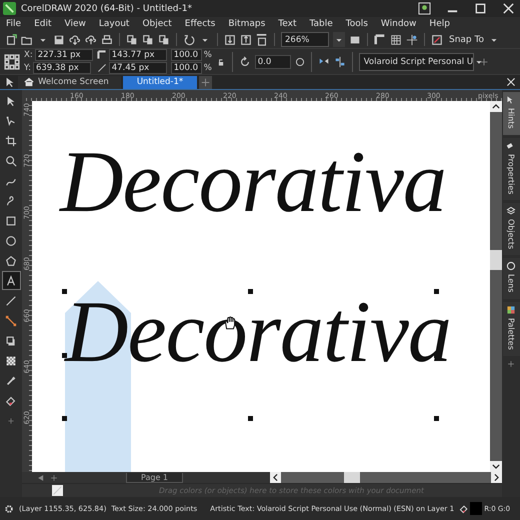  What do you see at coordinates (511, 329) in the screenshot?
I see `docker-tab: Palettes` at bounding box center [511, 329].